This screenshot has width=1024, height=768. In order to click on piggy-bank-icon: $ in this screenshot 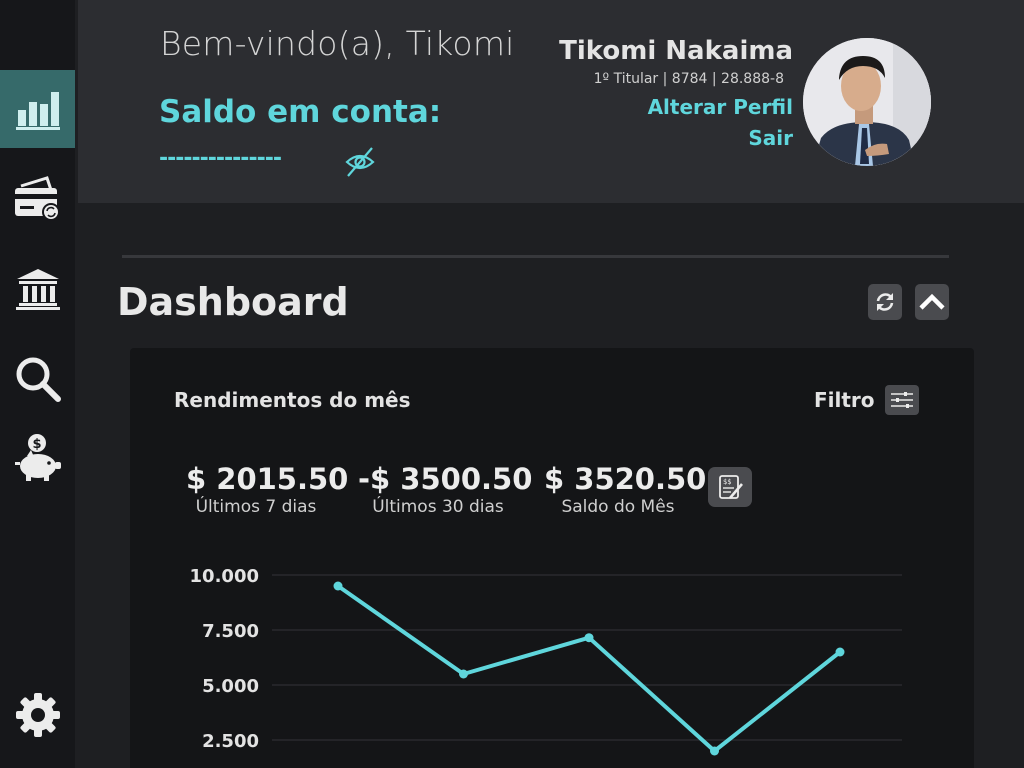, I will do `click(37, 457)`.